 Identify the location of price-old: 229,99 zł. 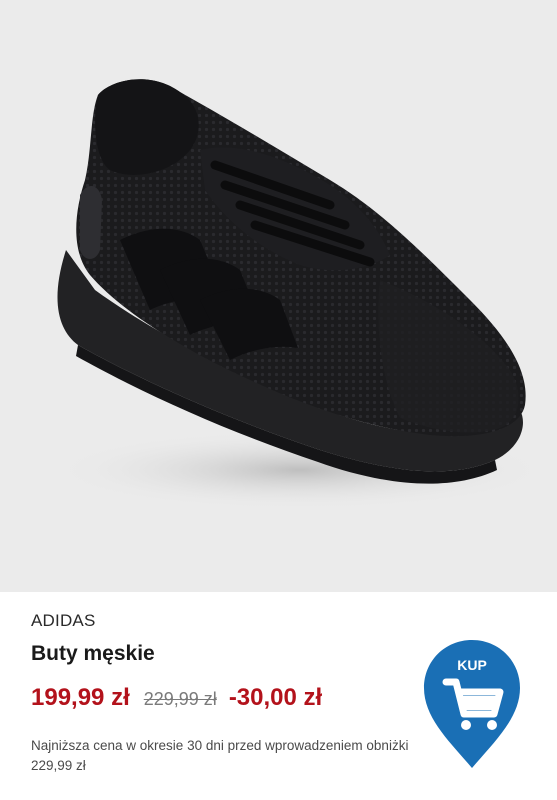
(180, 699).